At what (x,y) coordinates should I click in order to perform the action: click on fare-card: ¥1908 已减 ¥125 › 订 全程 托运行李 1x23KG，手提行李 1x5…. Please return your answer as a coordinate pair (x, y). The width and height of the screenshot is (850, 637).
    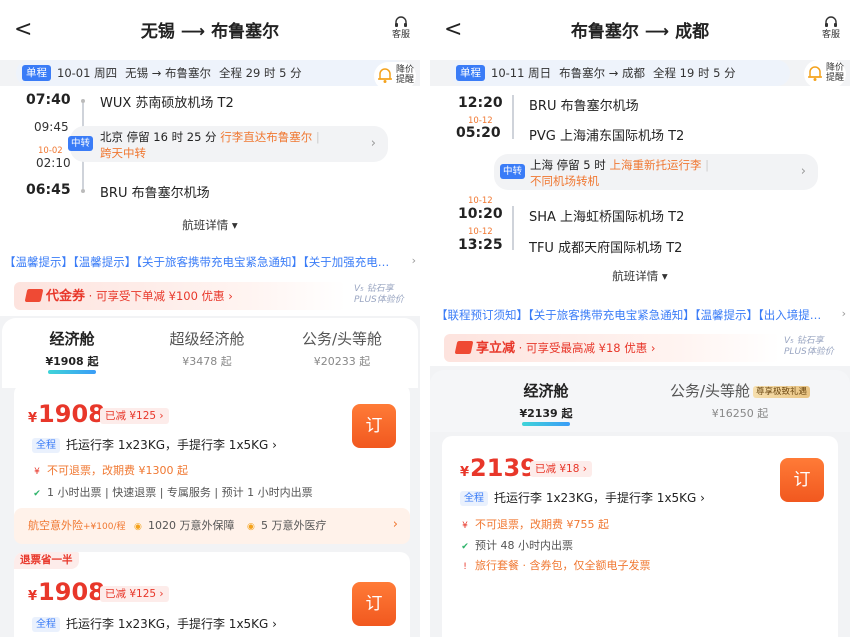
    Looking at the image, I should click on (212, 464).